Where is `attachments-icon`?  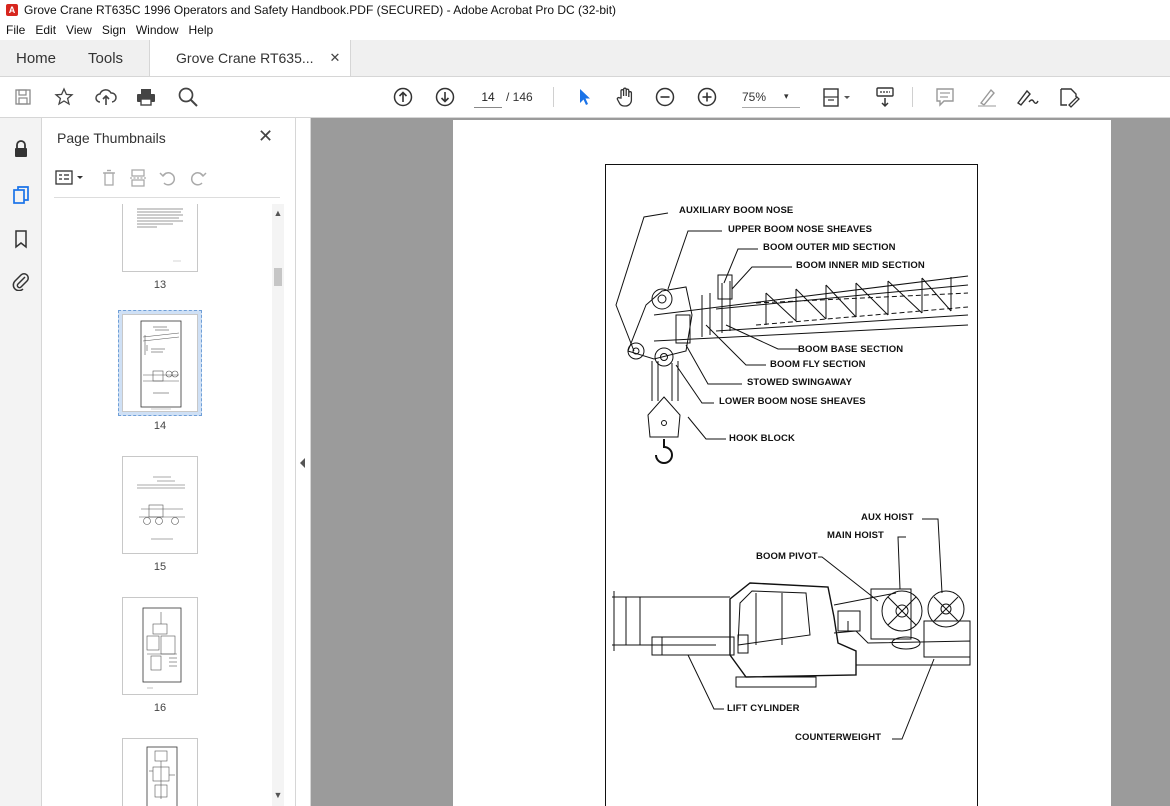
attachments-icon is located at coordinates (21, 281).